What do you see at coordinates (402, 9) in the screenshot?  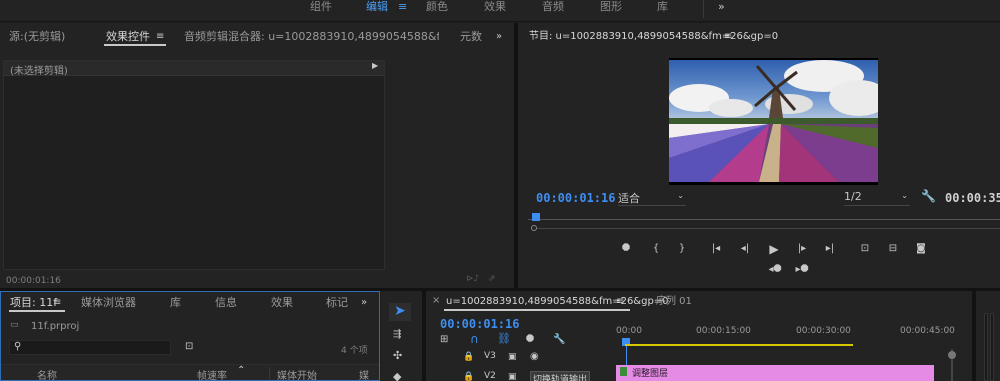 I see `workspace-menu-icon: ≡` at bounding box center [402, 9].